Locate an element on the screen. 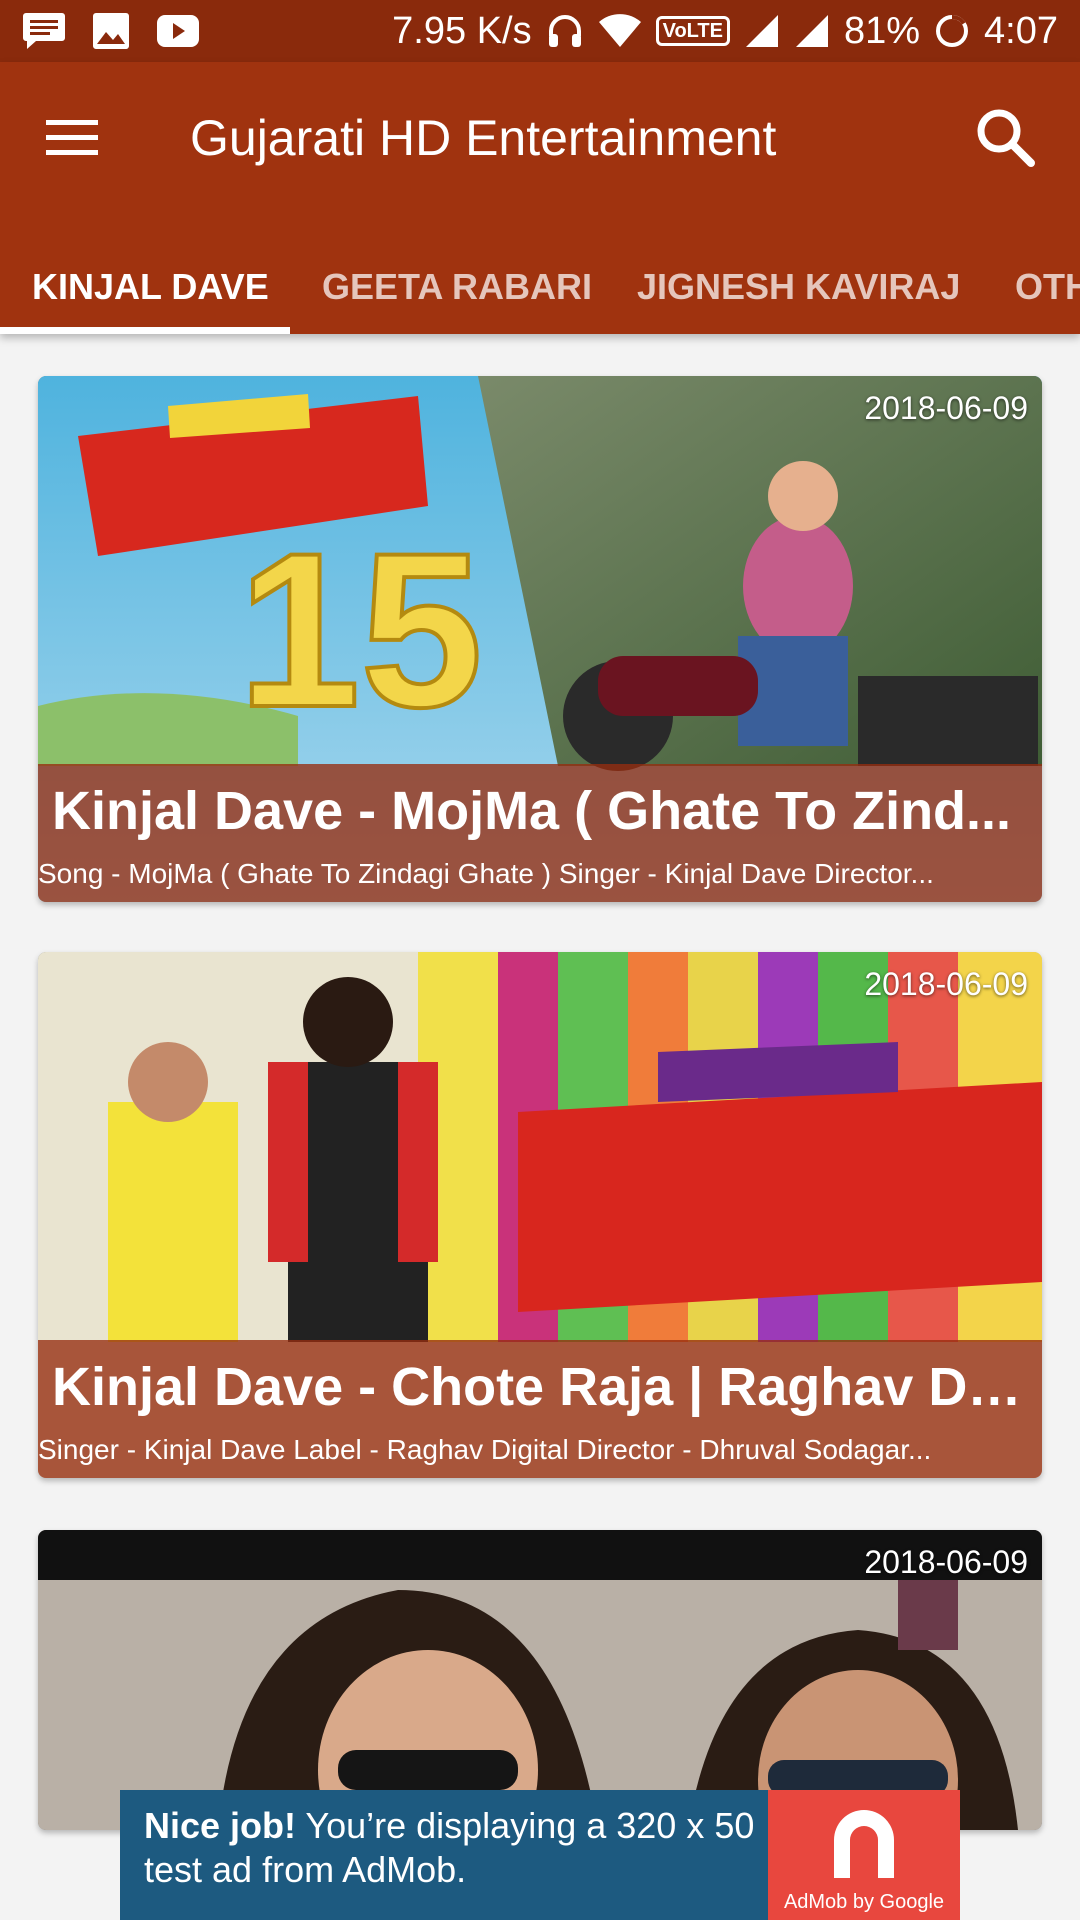 This screenshot has height=1920, width=1080. search-icon is located at coordinates (1005, 137).